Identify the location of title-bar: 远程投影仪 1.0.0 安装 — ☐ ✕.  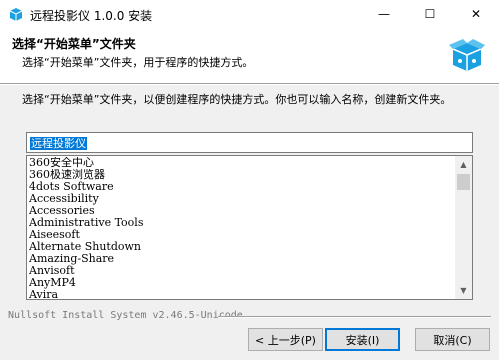
(249, 14).